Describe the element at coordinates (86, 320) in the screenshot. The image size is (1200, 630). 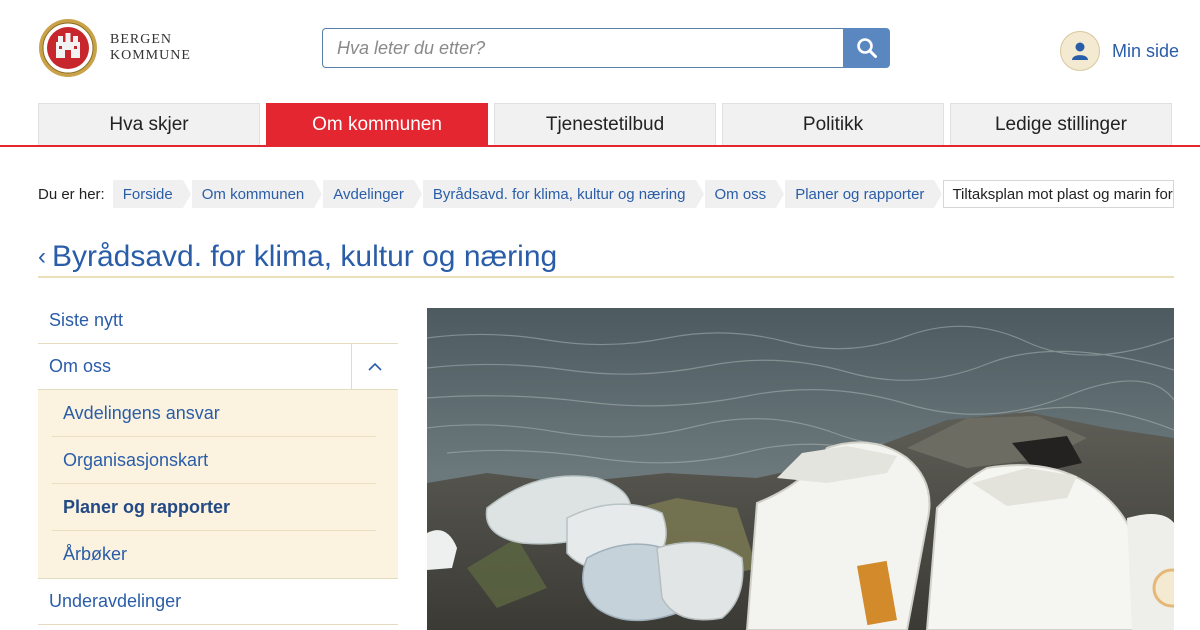
I see `side-item-label: Siste nytt` at that location.